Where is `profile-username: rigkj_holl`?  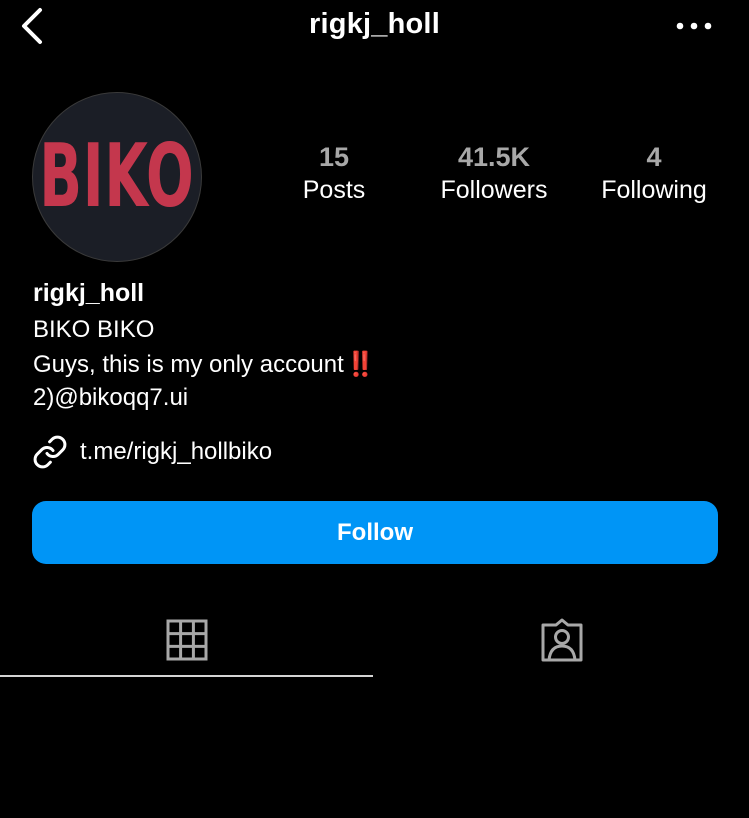 profile-username: rigkj_holl is located at coordinates (89, 293).